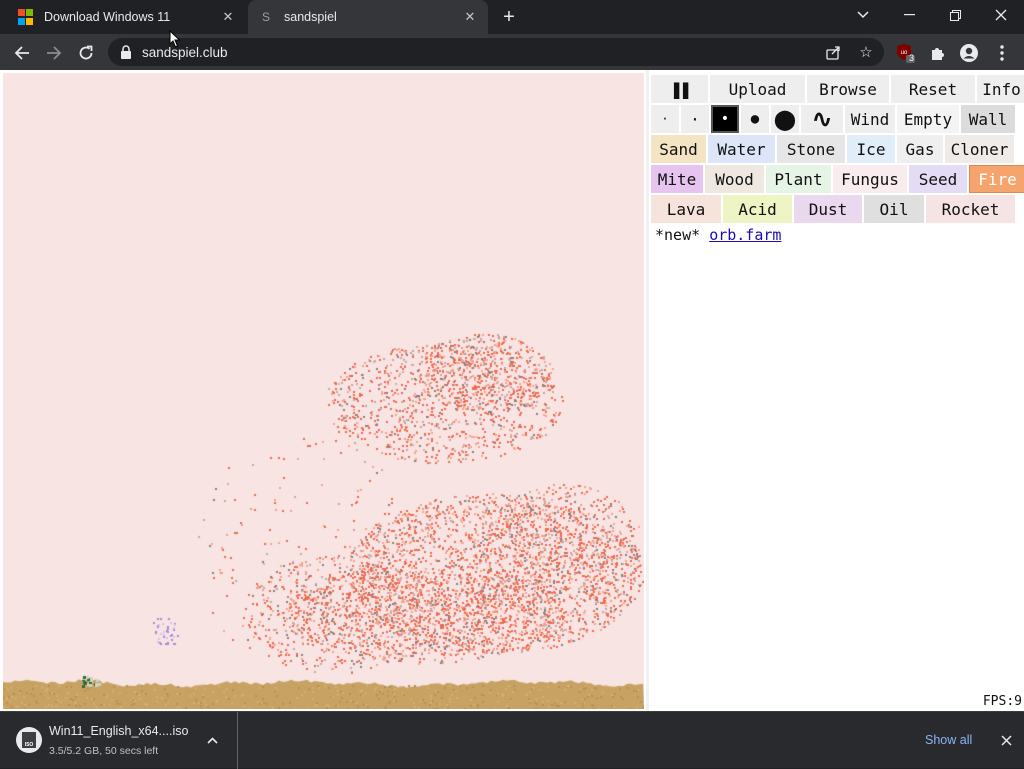  I want to click on profile-icon, so click(969, 53).